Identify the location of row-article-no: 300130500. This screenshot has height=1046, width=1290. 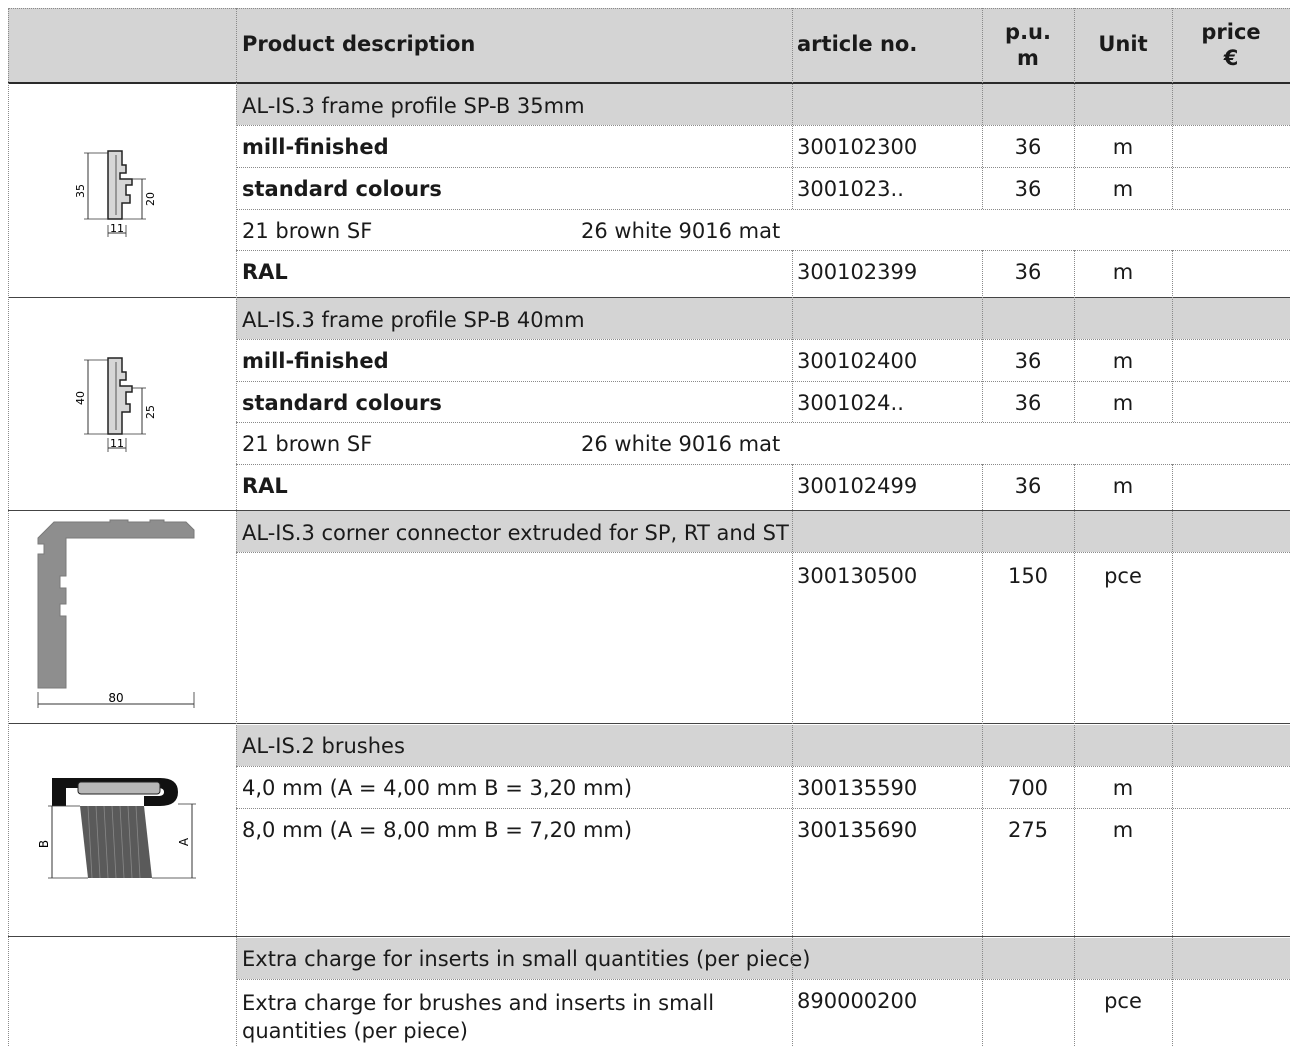
(857, 576).